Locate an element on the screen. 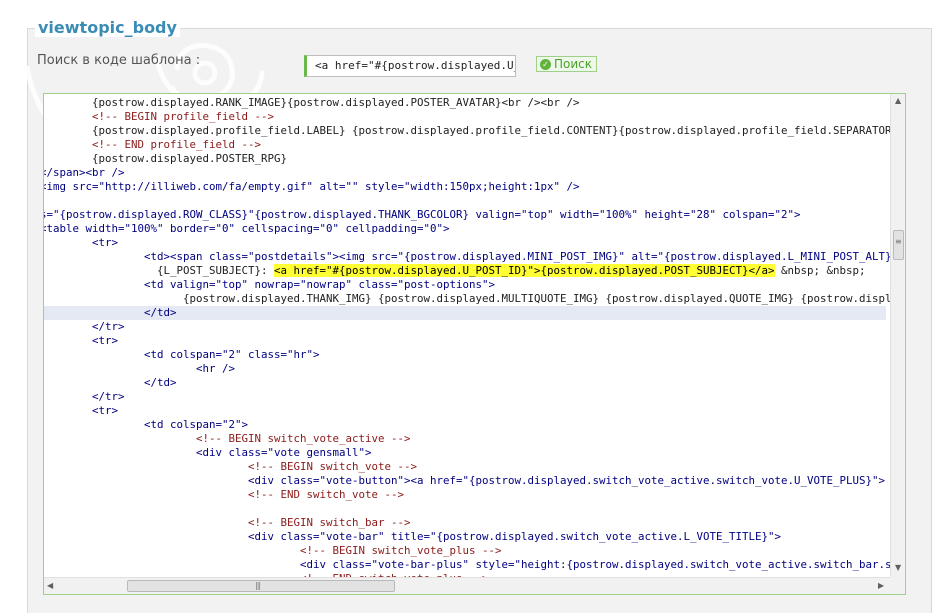 This screenshot has height=613, width=946. vertical-scroll-thumb: ≡ is located at coordinates (898, 245).